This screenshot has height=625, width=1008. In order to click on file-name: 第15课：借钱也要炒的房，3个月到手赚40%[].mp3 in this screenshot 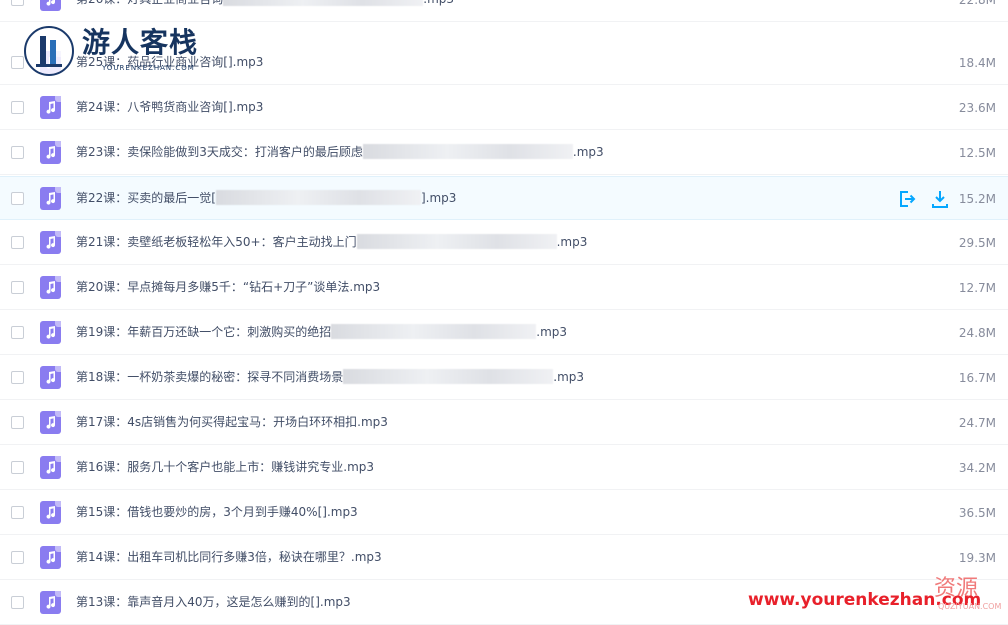, I will do `click(217, 512)`.